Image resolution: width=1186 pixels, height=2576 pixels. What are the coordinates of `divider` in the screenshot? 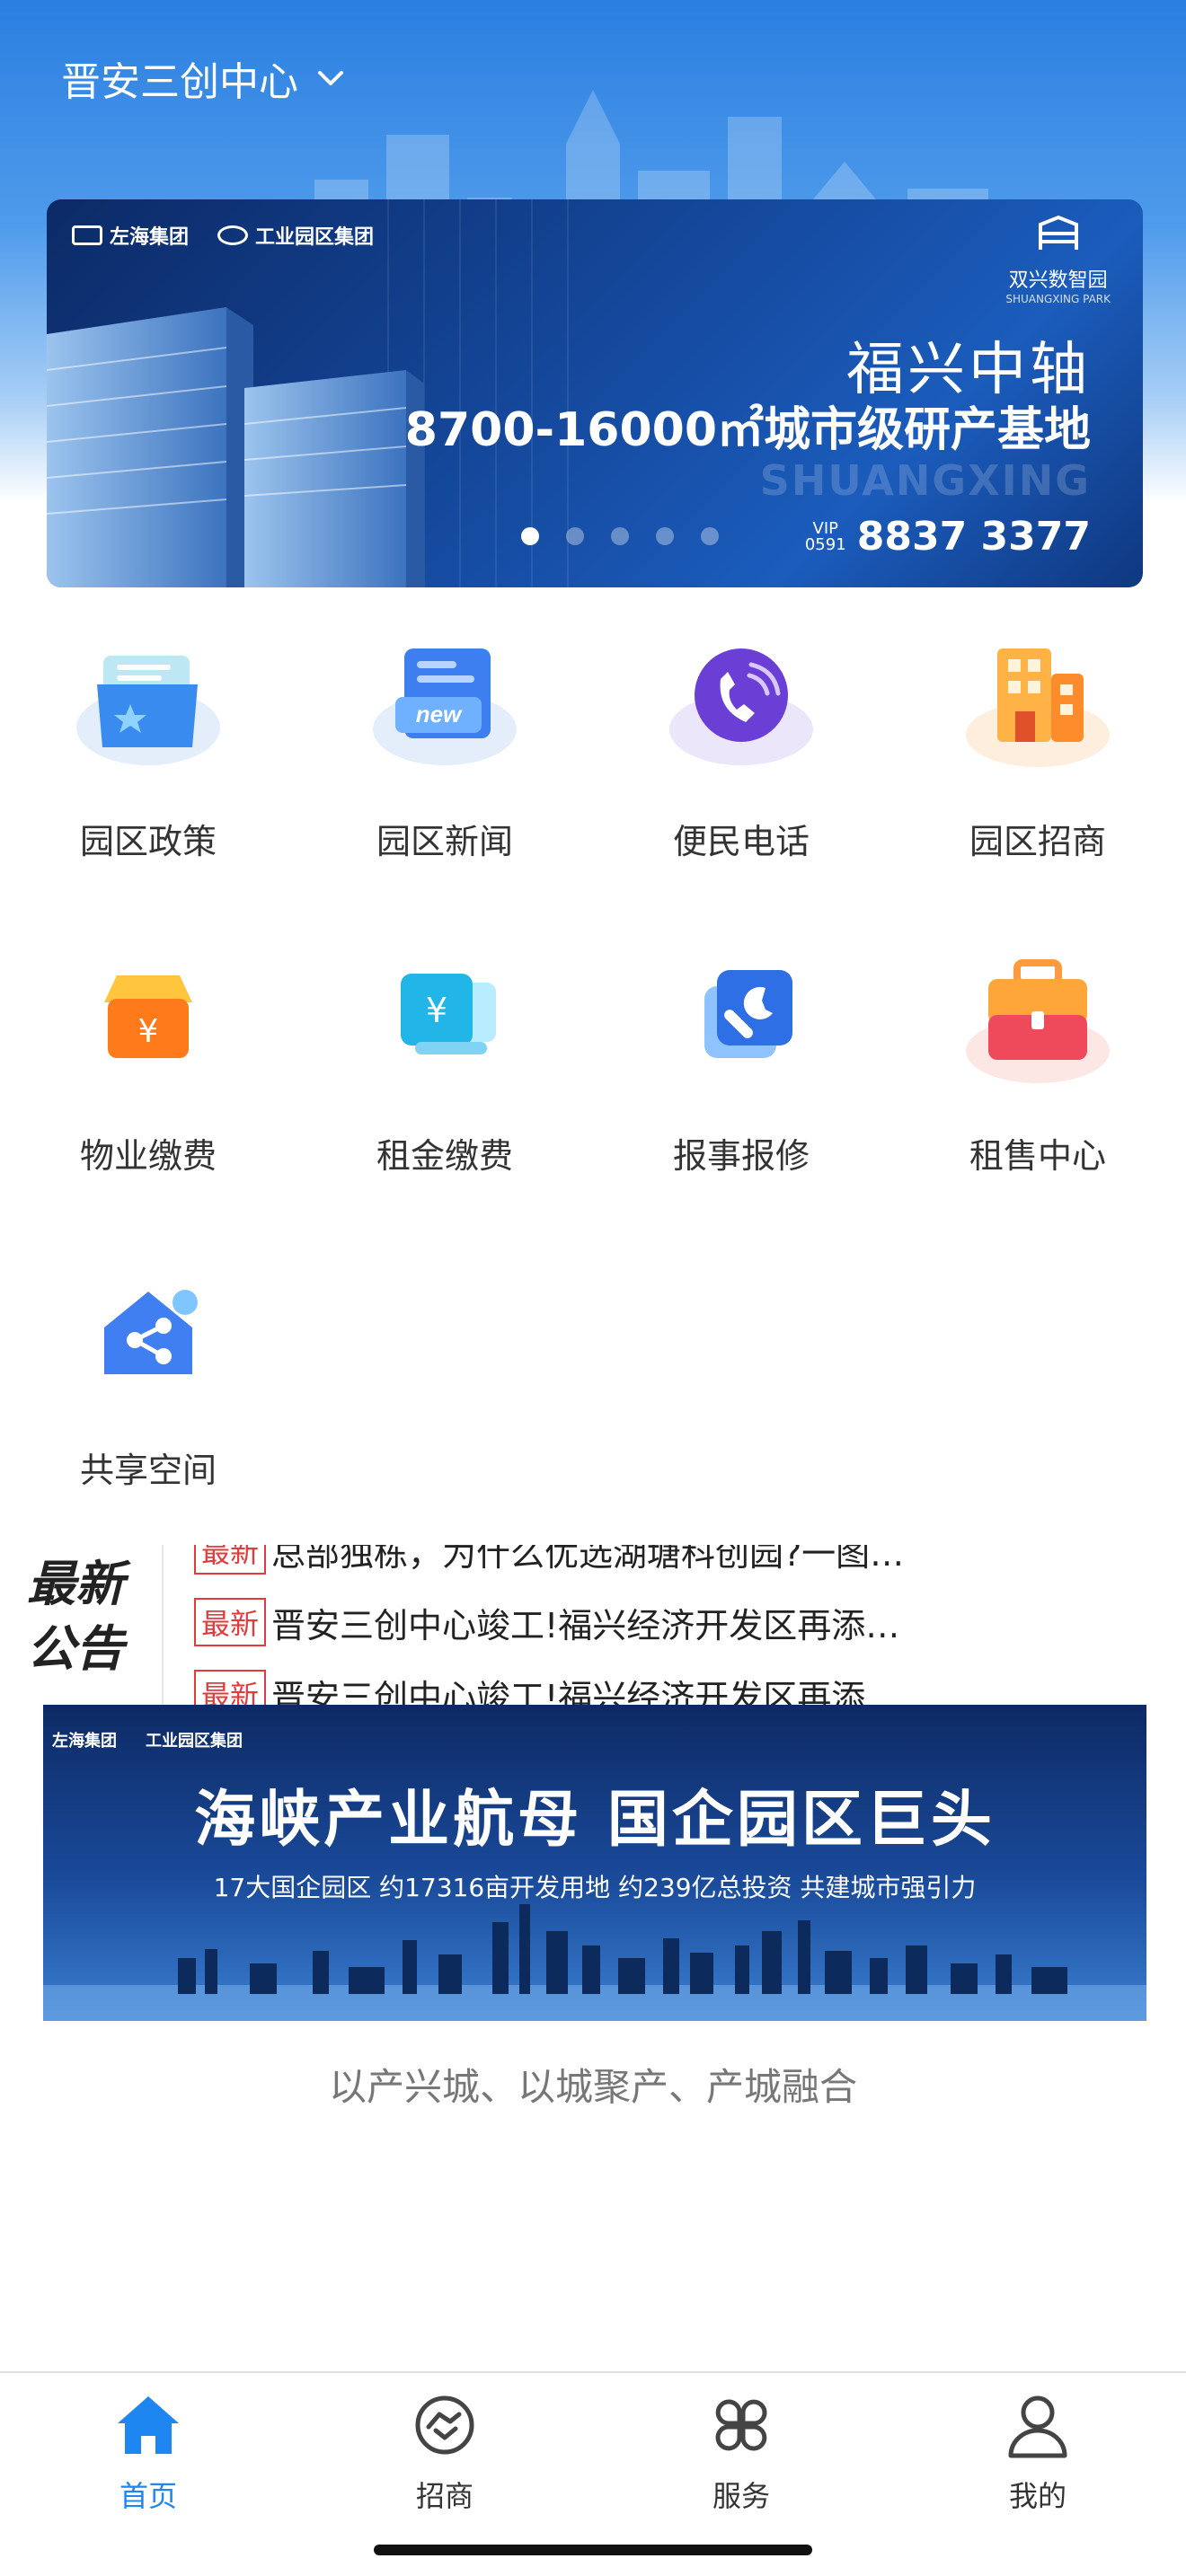 It's located at (163, 1625).